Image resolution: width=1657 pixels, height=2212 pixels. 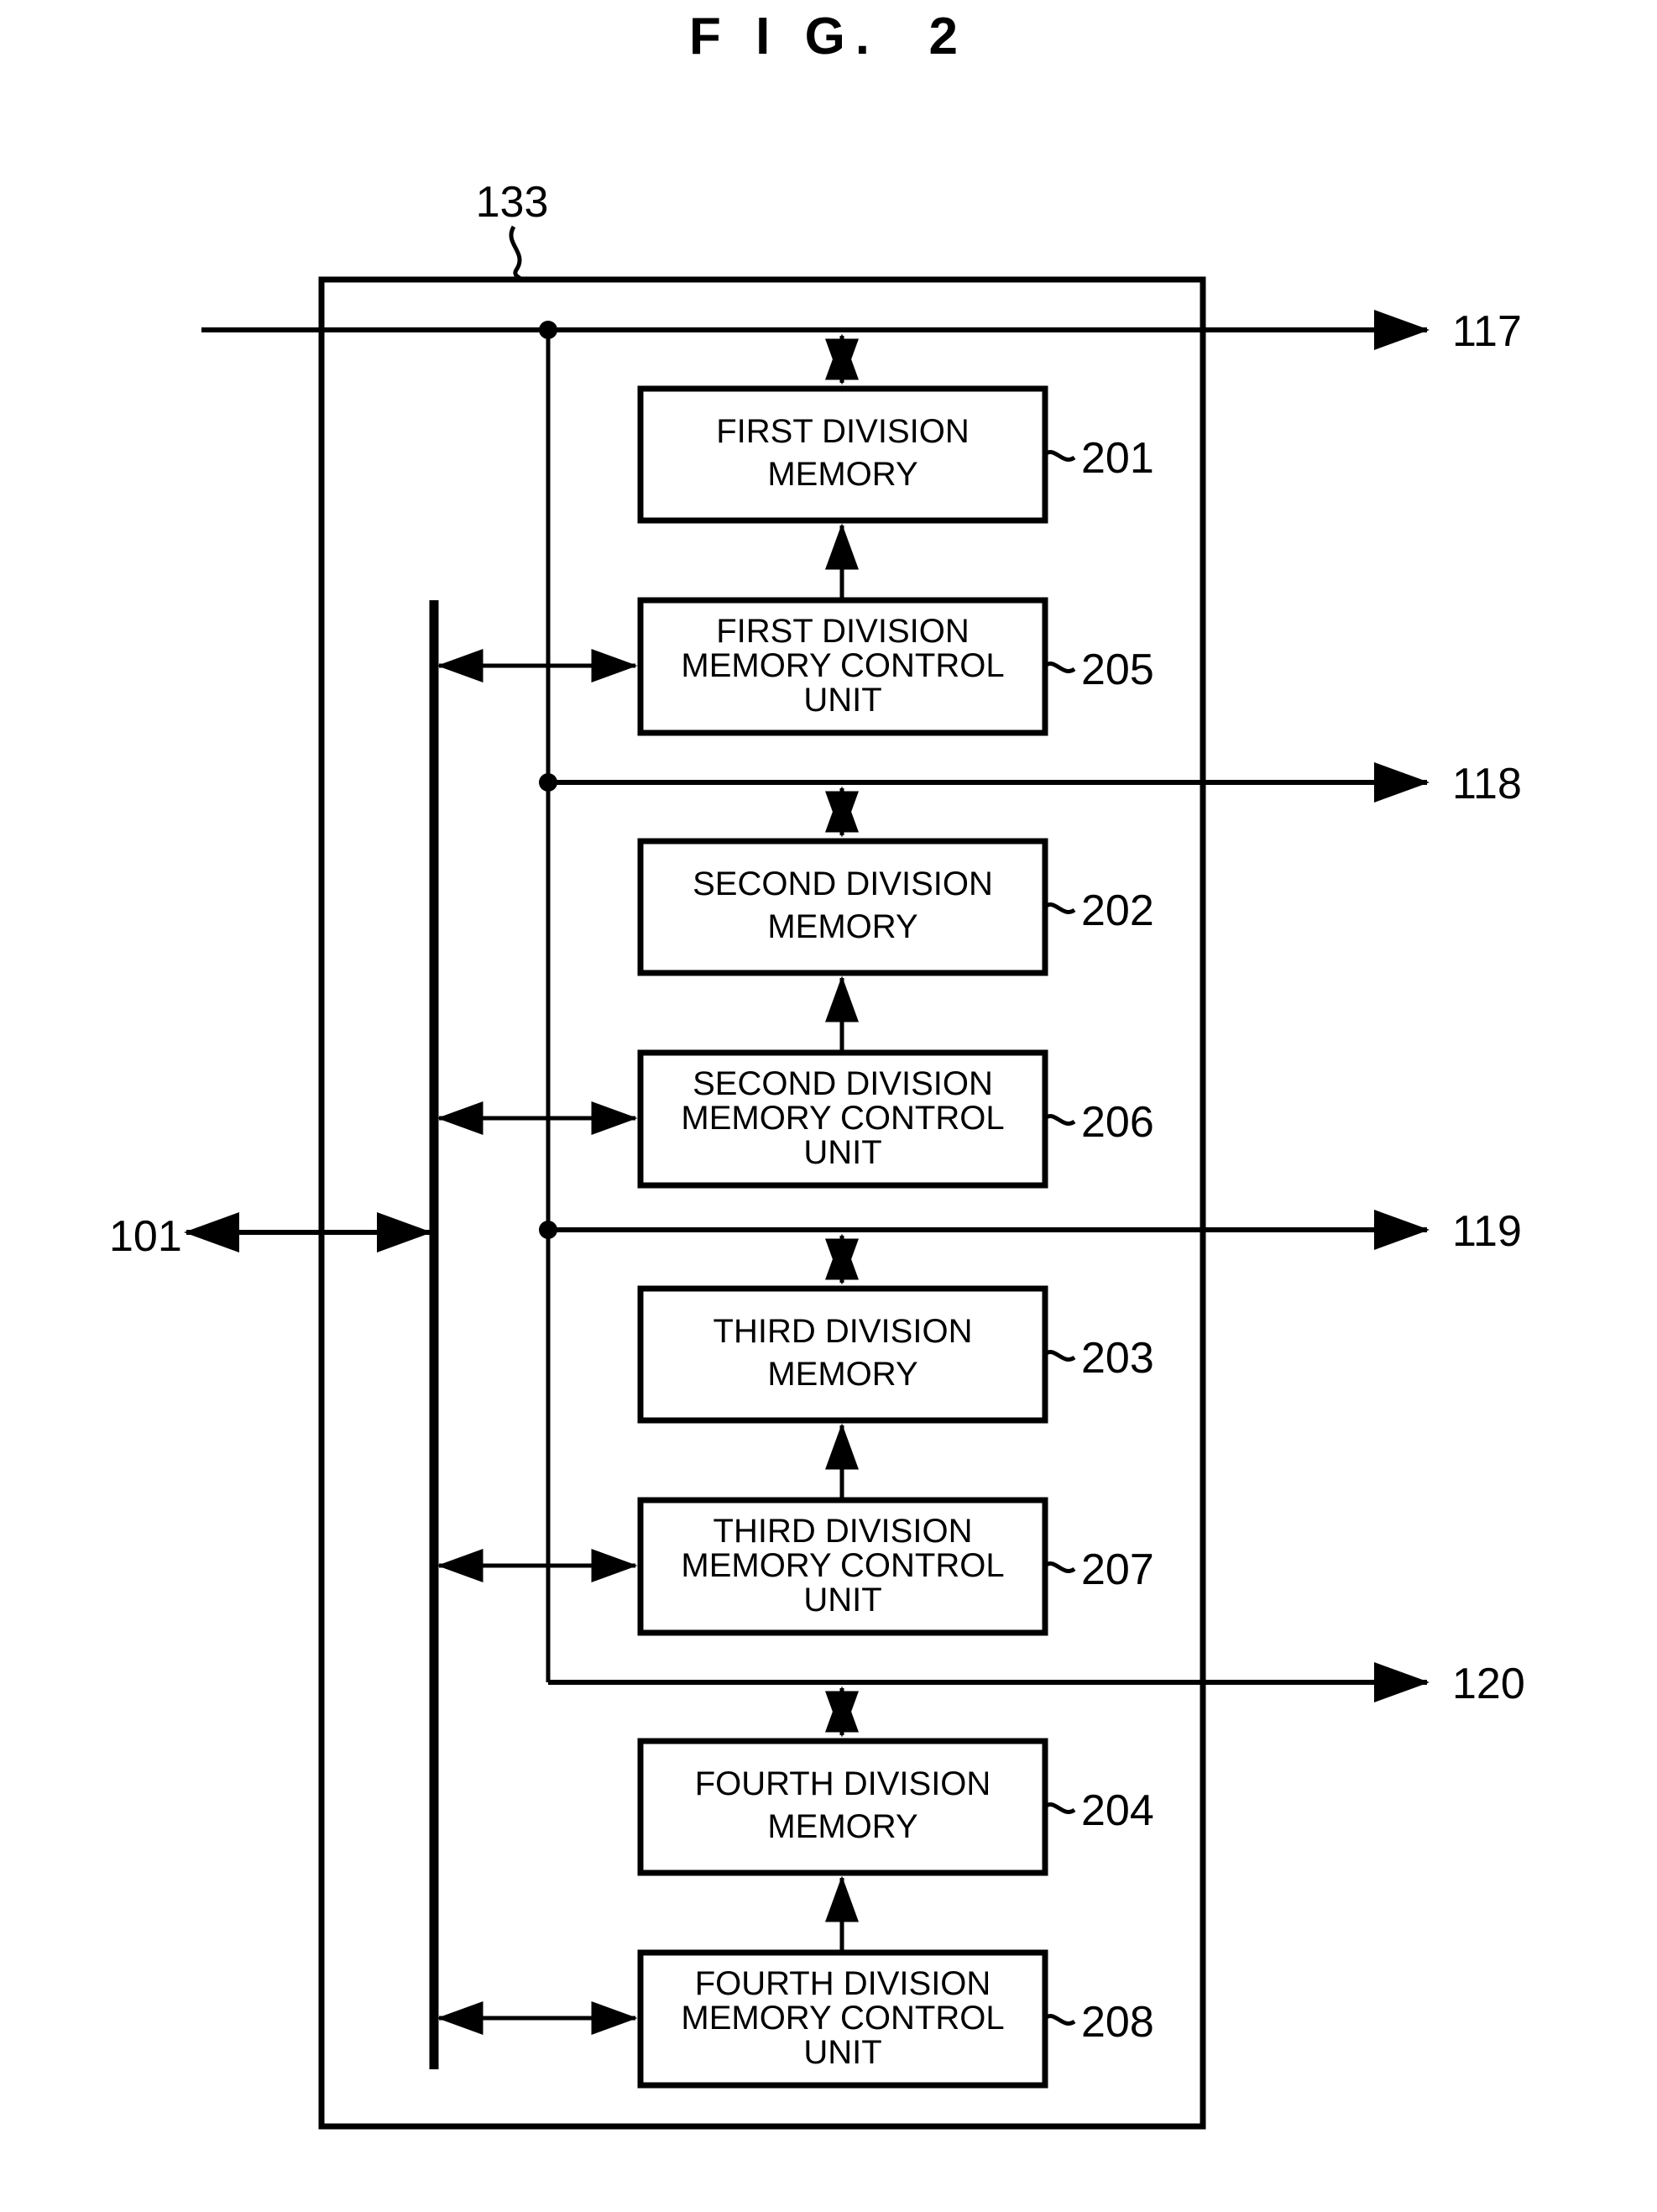 What do you see at coordinates (1488, 1684) in the screenshot?
I see `ref-label-120: 120` at bounding box center [1488, 1684].